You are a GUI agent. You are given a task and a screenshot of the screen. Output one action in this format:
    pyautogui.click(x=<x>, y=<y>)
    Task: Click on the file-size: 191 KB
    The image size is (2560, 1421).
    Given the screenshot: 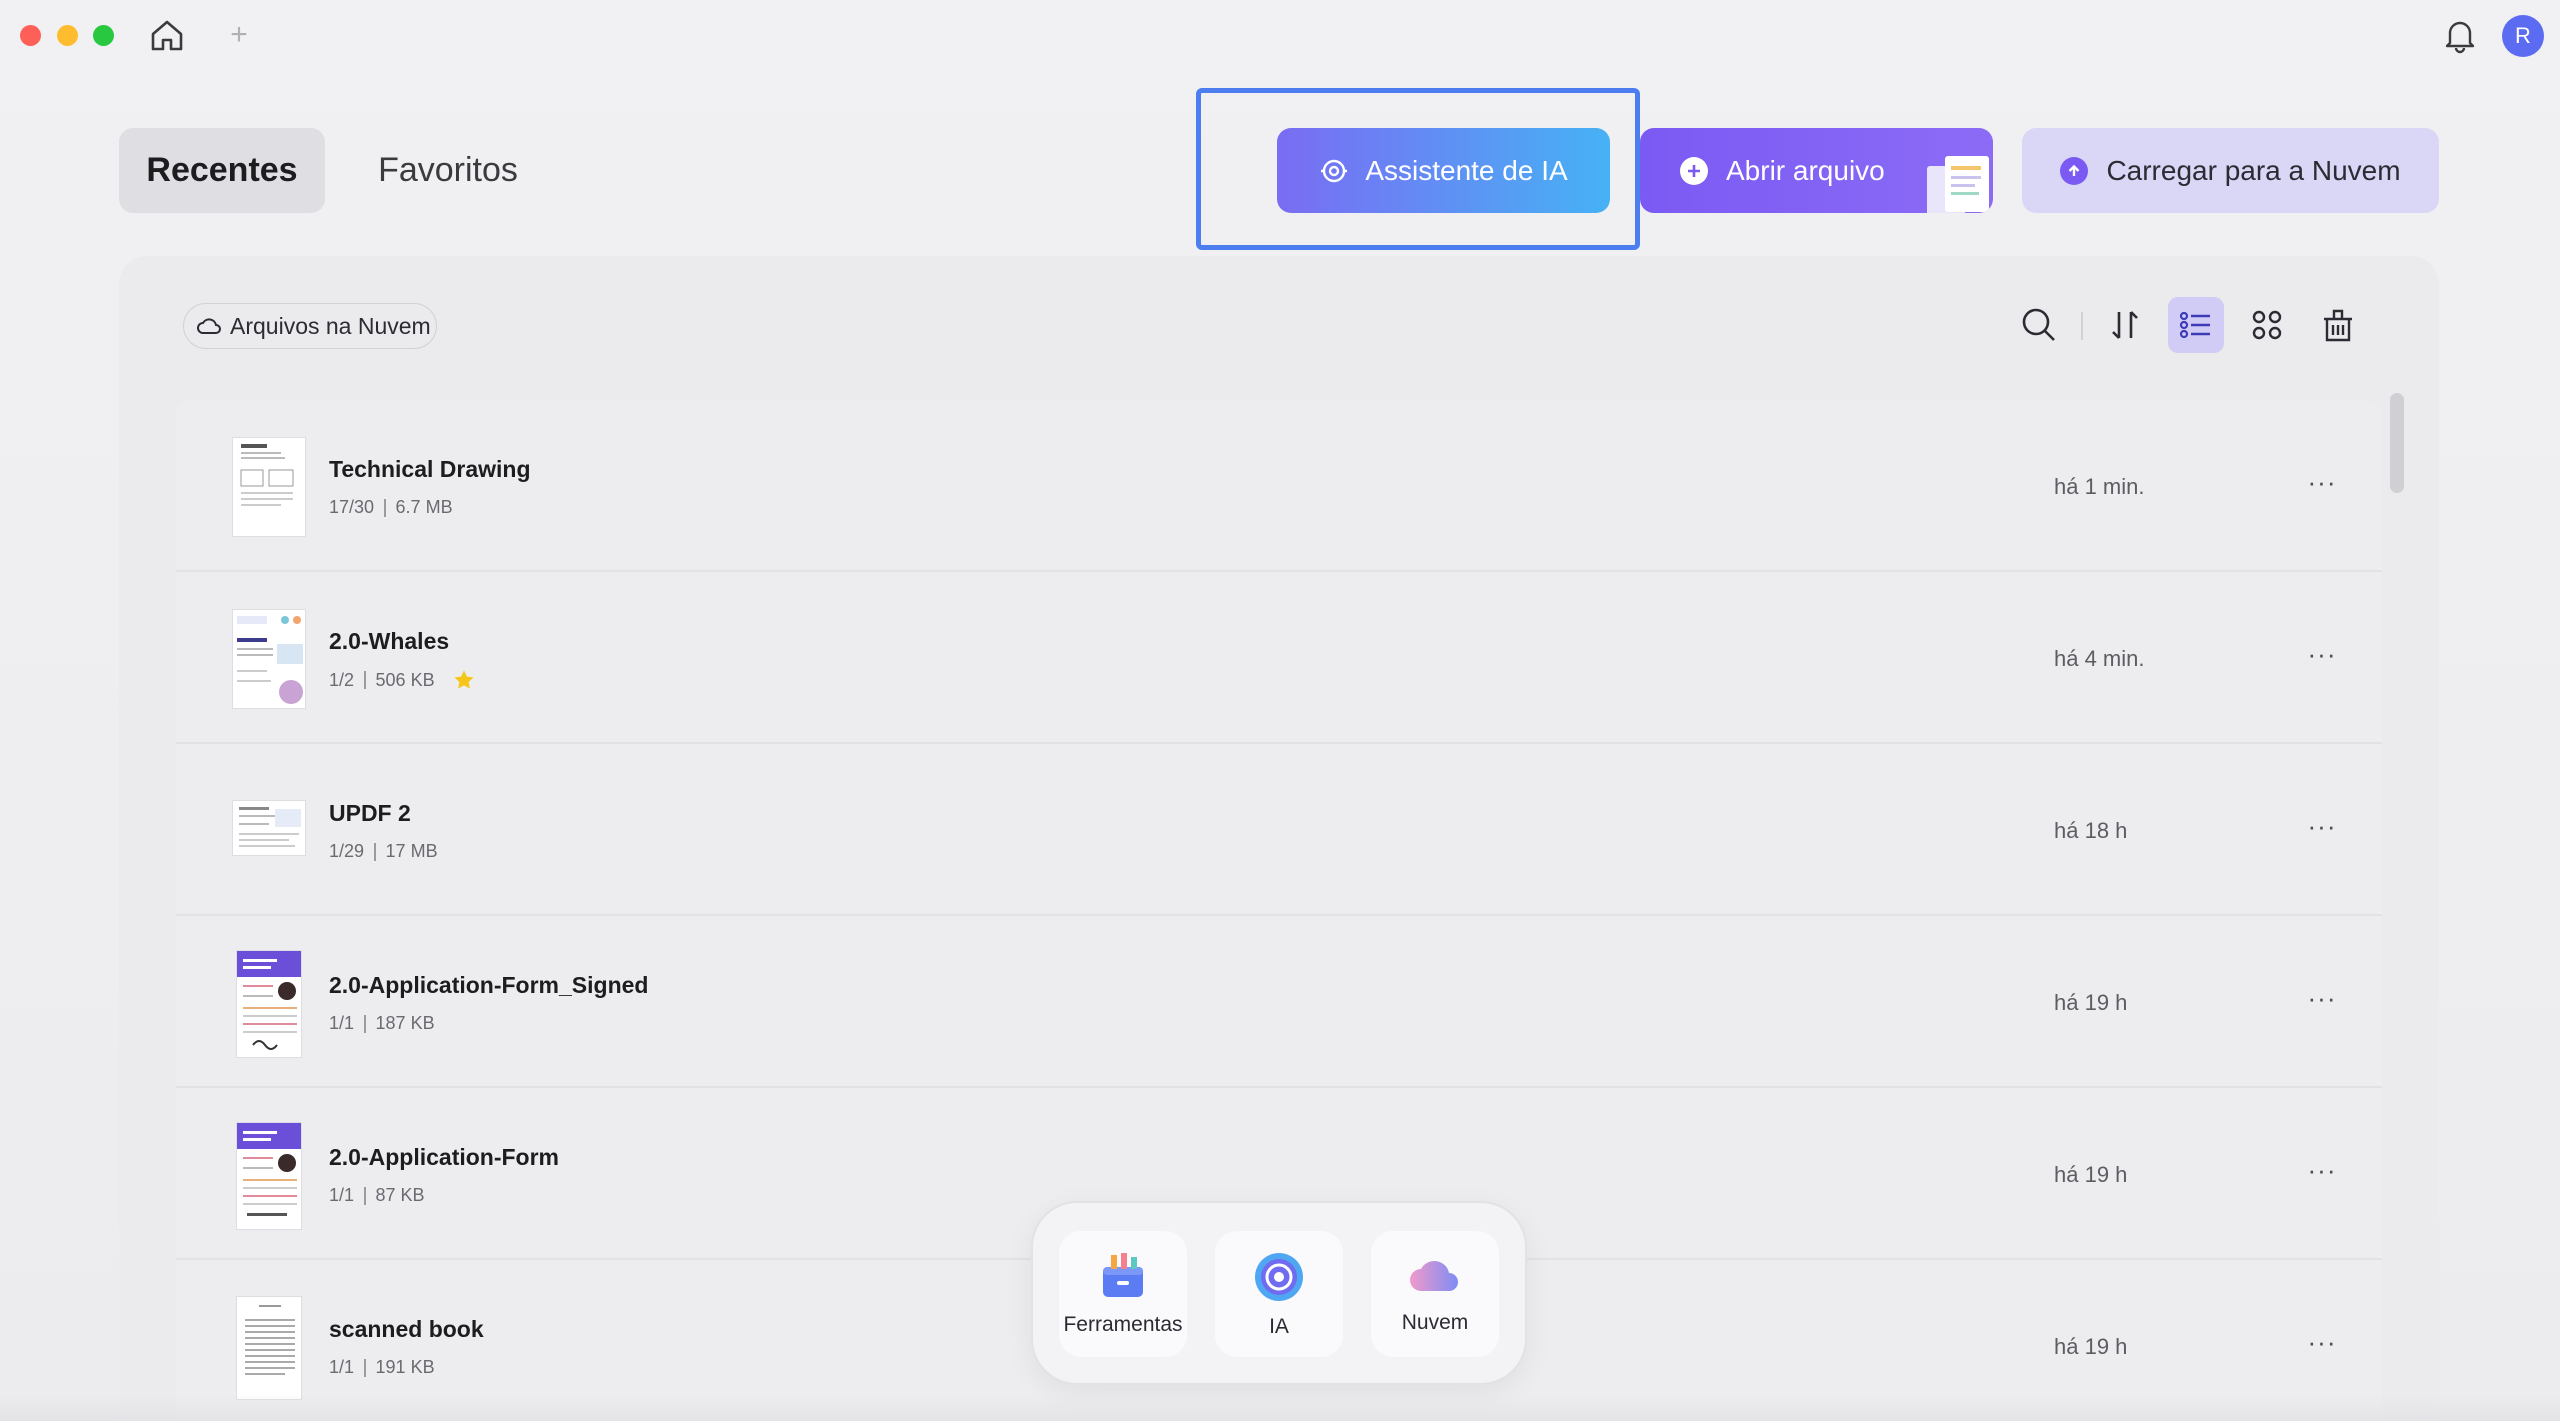 What is the action you would take?
    pyautogui.click(x=405, y=1367)
    